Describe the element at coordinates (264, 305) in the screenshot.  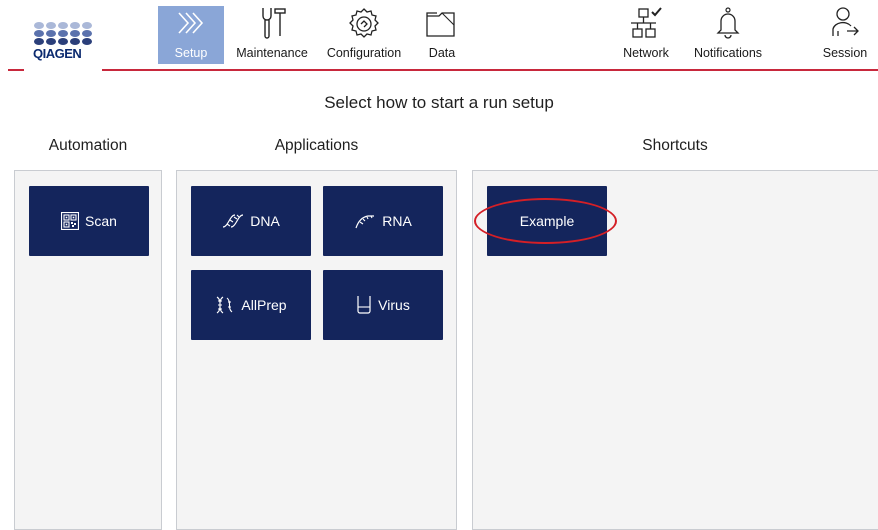
I see `button-label: AllPrep` at that location.